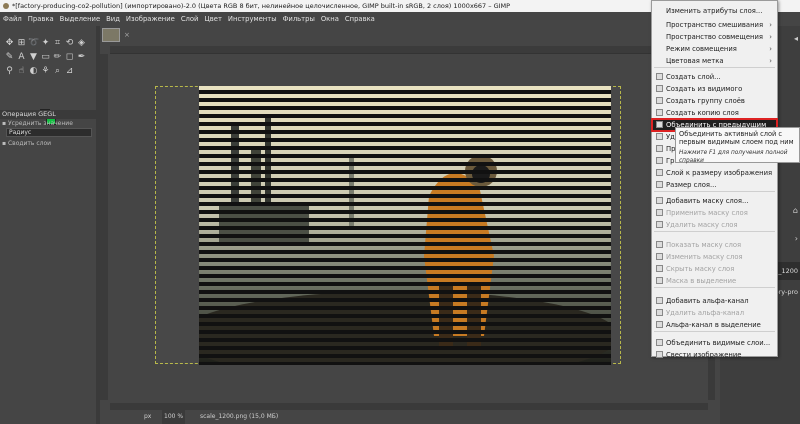 The width and height of the screenshot is (800, 424). What do you see at coordinates (21, 57) in the screenshot?
I see `text-tool-icon: A` at bounding box center [21, 57].